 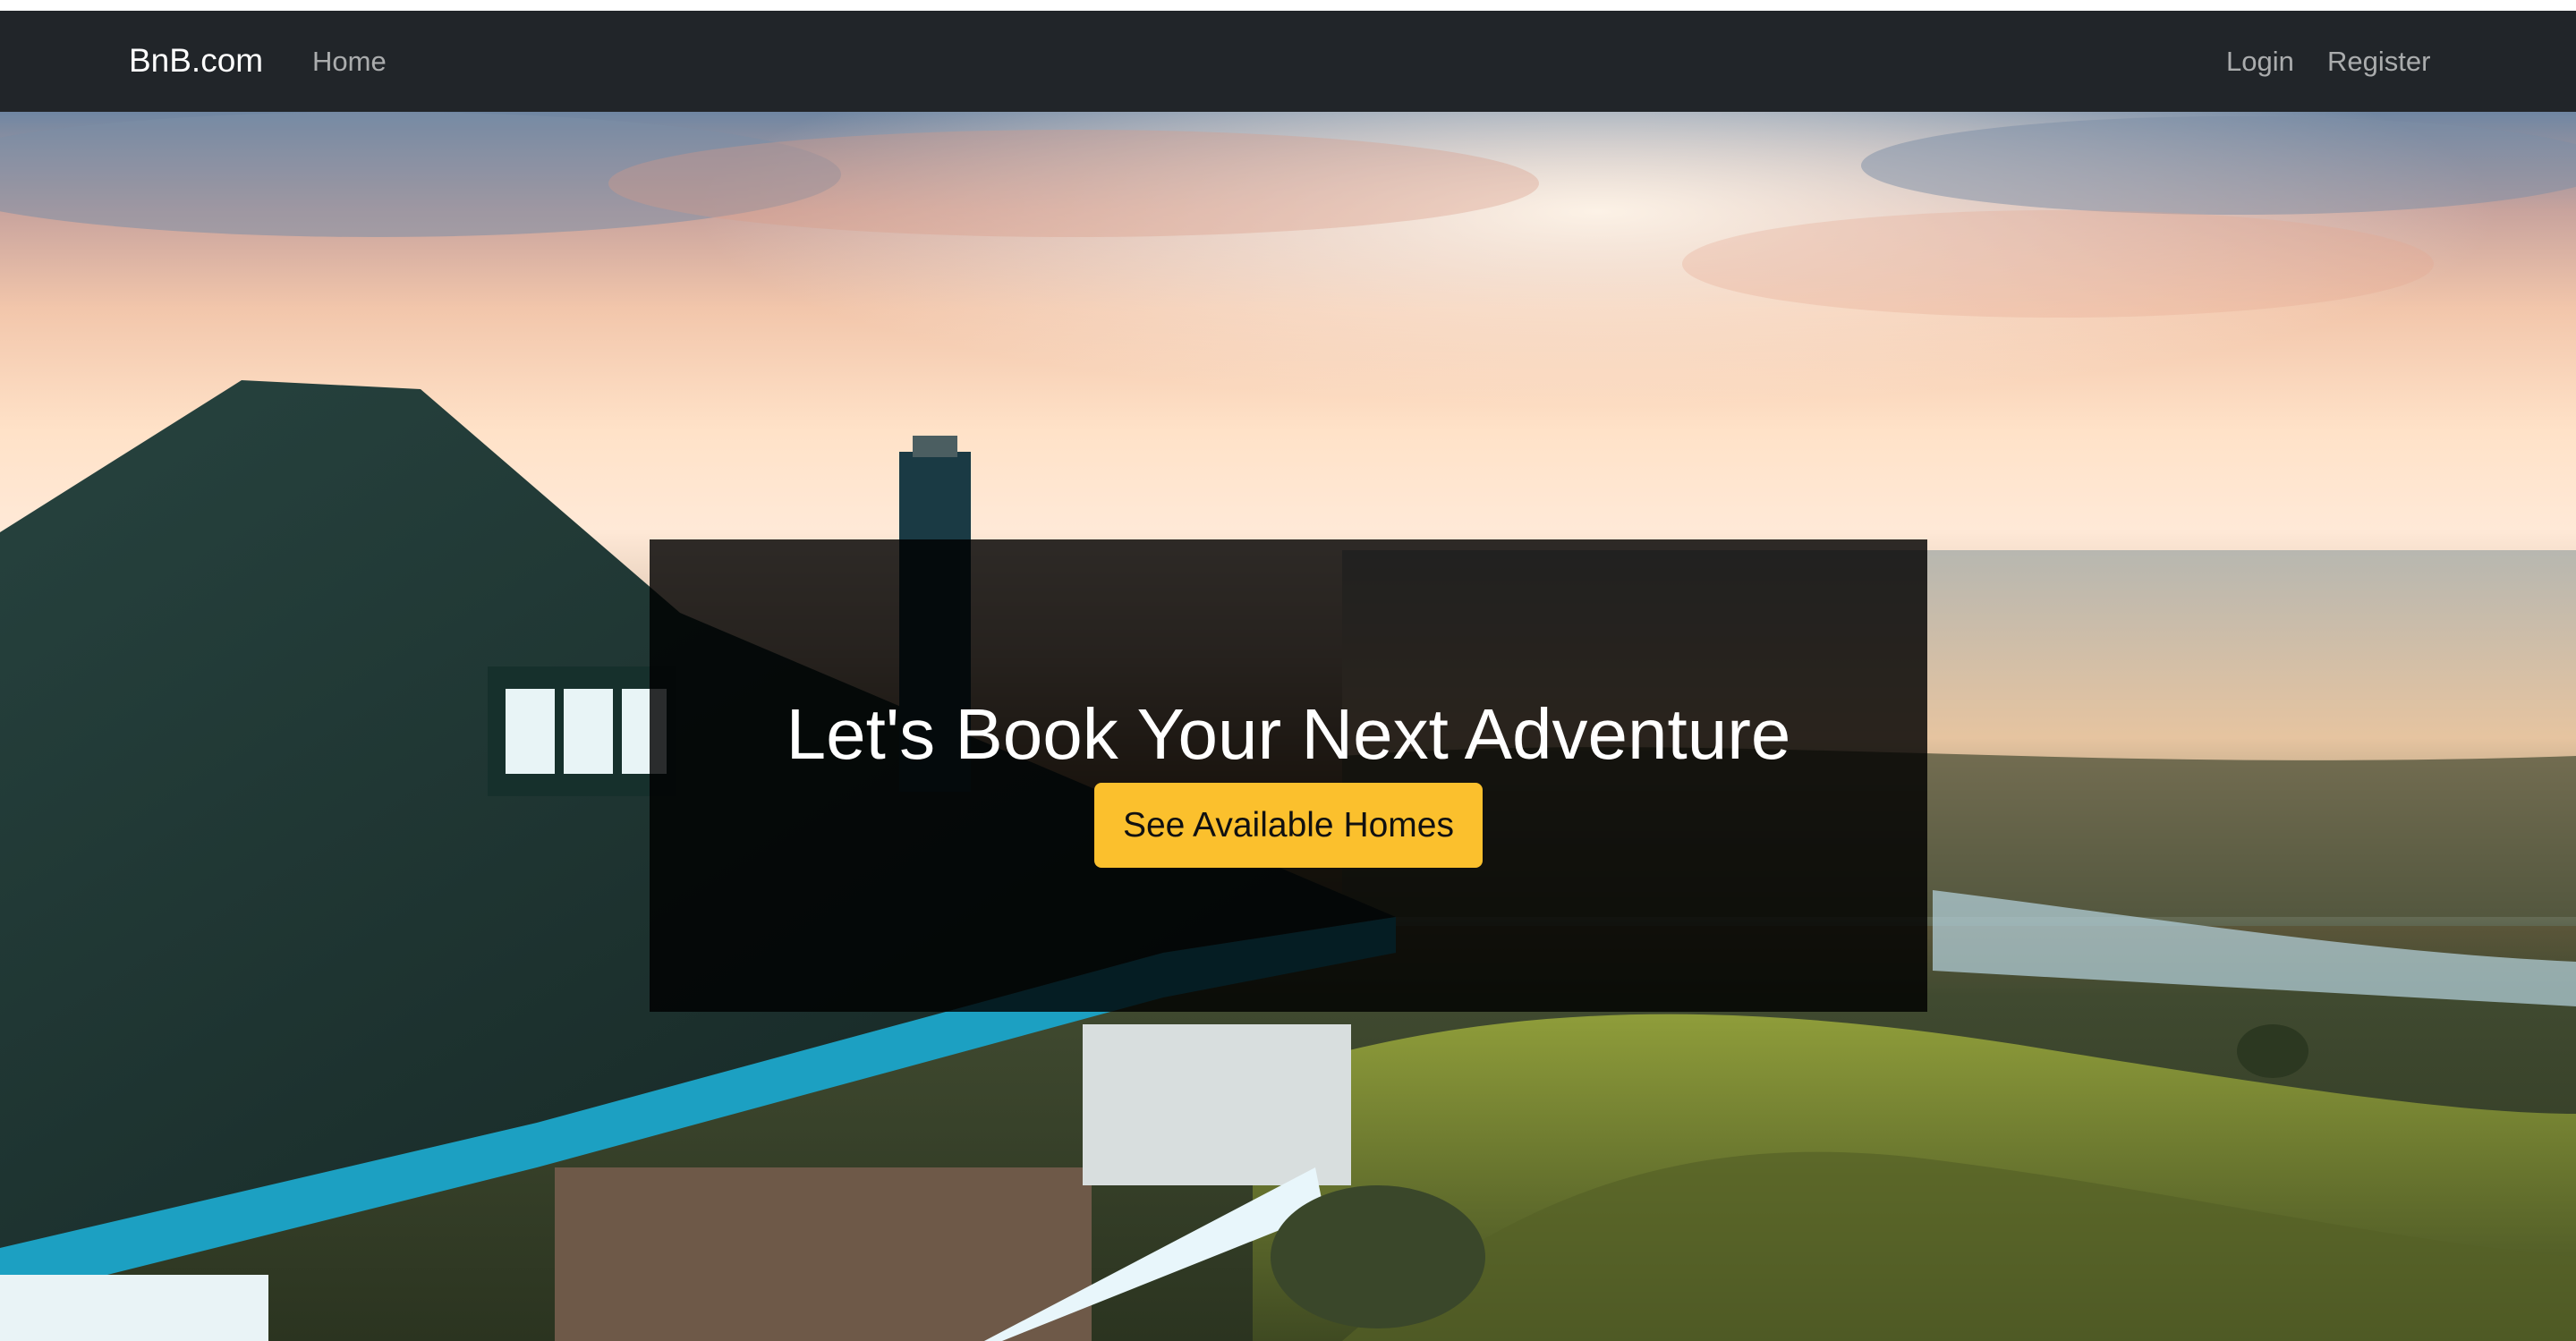 What do you see at coordinates (349, 61) in the screenshot?
I see `nav-home-link: Home` at bounding box center [349, 61].